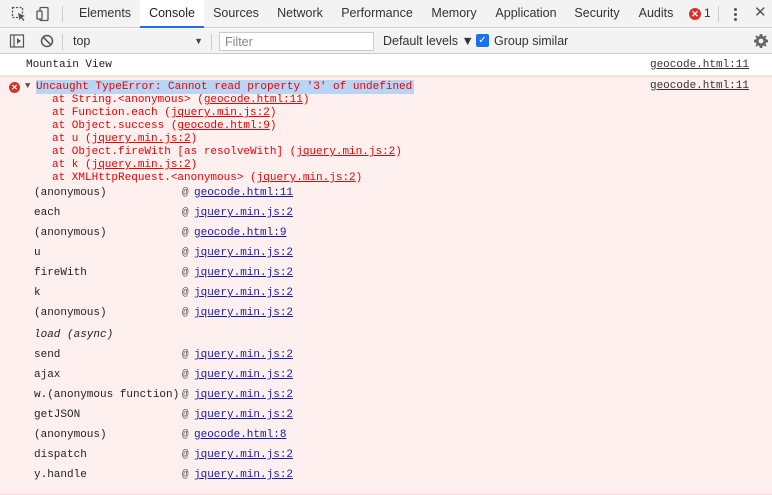 The height and width of the screenshot is (495, 772). What do you see at coordinates (60, 455) in the screenshot?
I see `frame-function: dispatch` at bounding box center [60, 455].